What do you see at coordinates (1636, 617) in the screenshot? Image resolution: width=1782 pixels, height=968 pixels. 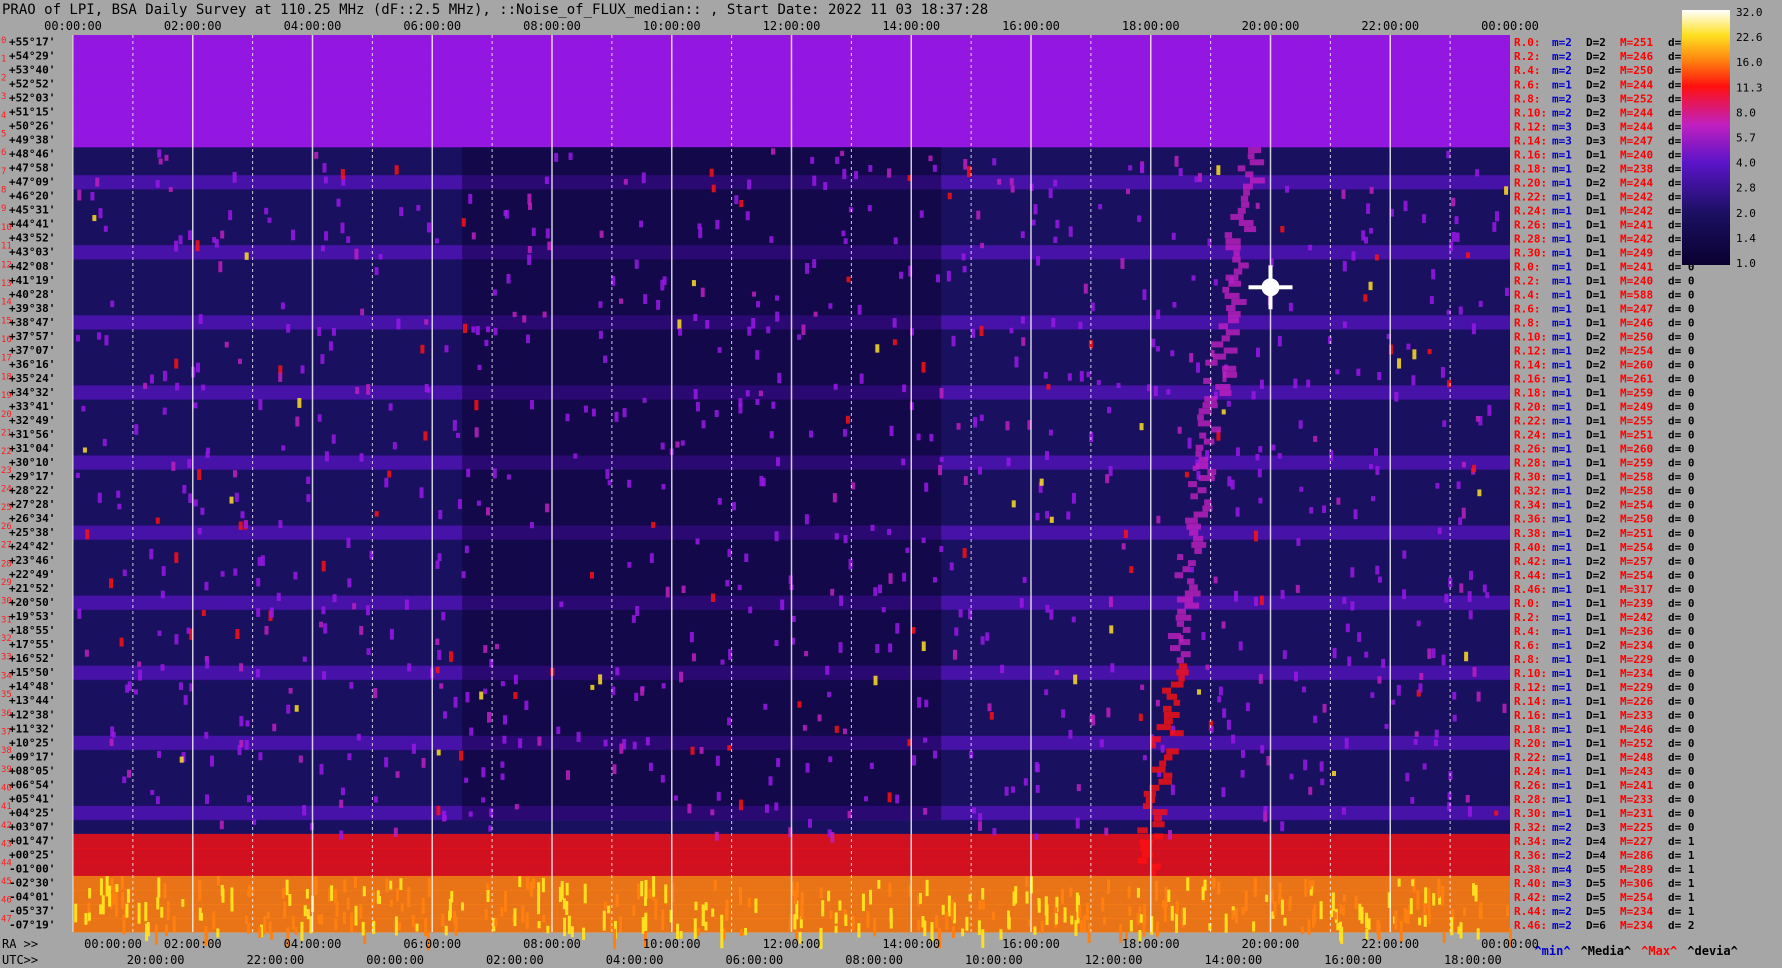 I see `row-stat: M=242` at bounding box center [1636, 617].